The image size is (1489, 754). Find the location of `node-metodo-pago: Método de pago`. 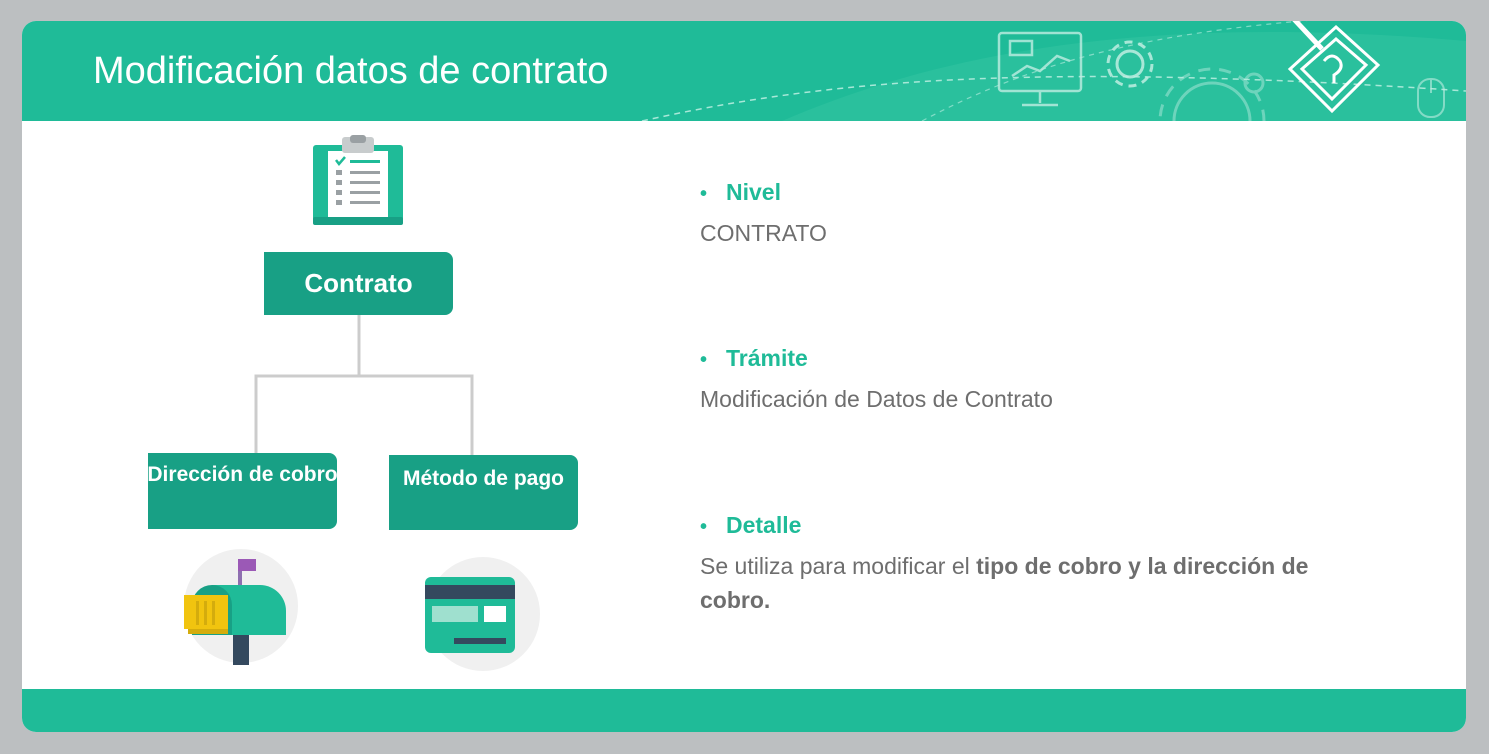

node-metodo-pago: Método de pago is located at coordinates (483, 492).